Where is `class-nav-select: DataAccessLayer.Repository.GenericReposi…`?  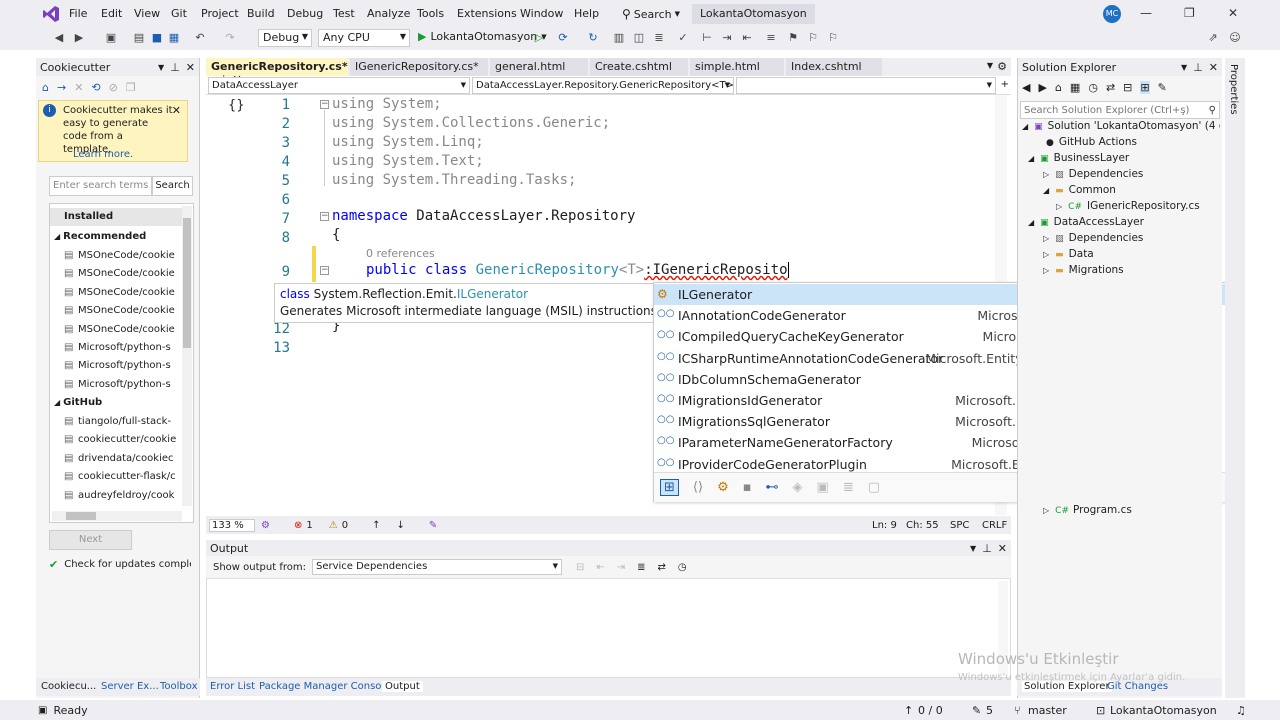
class-nav-select: DataAccessLayer.Repository.GenericReposi… is located at coordinates (603, 85).